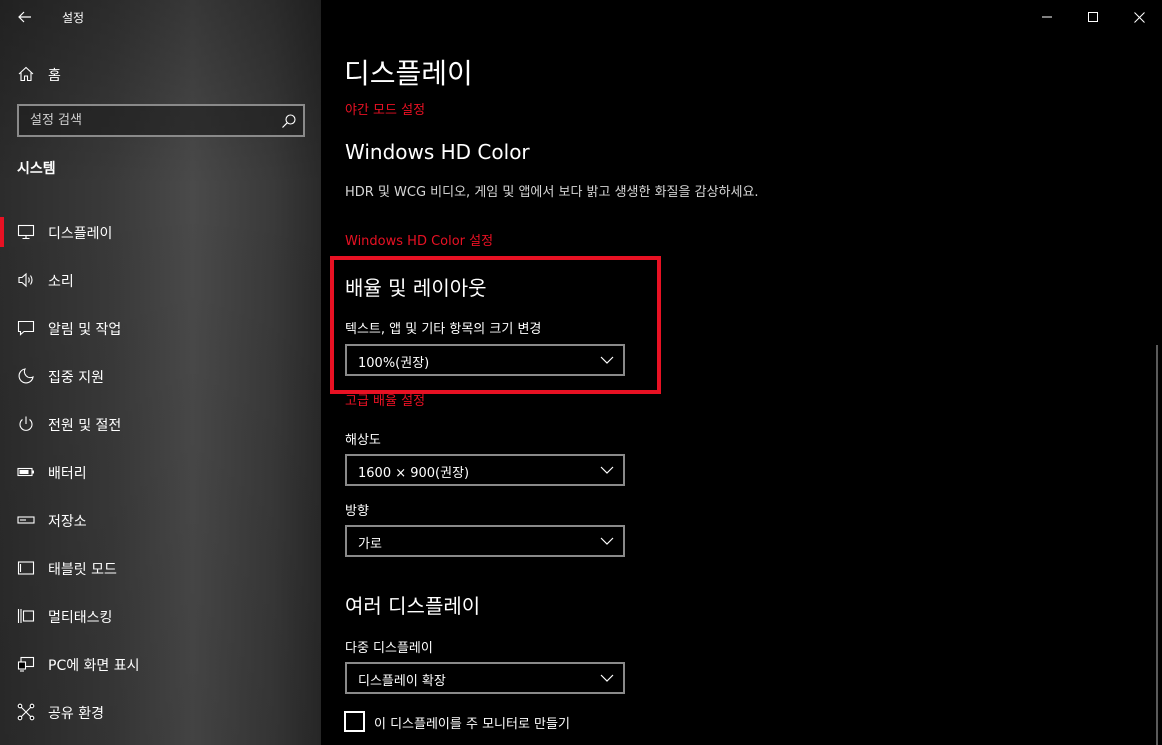 This screenshot has width=1162, height=745. I want to click on scale-label: 텍스트, 앱 및 기타 항목의 크기 변경, so click(443, 329).